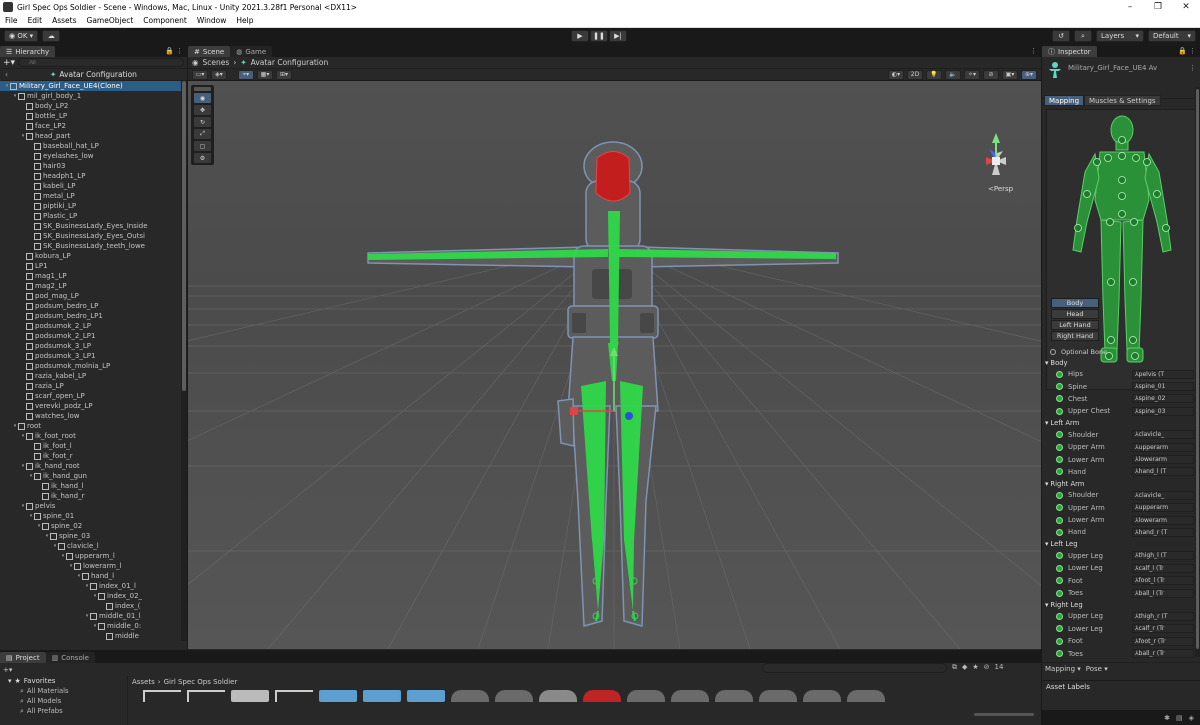 The height and width of the screenshot is (725, 1200). I want to click on hierarchy-item: ▾ index_01_l, so click(93, 586).